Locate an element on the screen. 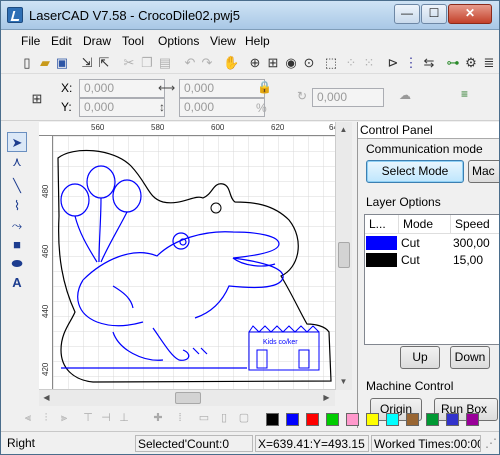  vertical-scroll-thumb is located at coordinates (344, 255).